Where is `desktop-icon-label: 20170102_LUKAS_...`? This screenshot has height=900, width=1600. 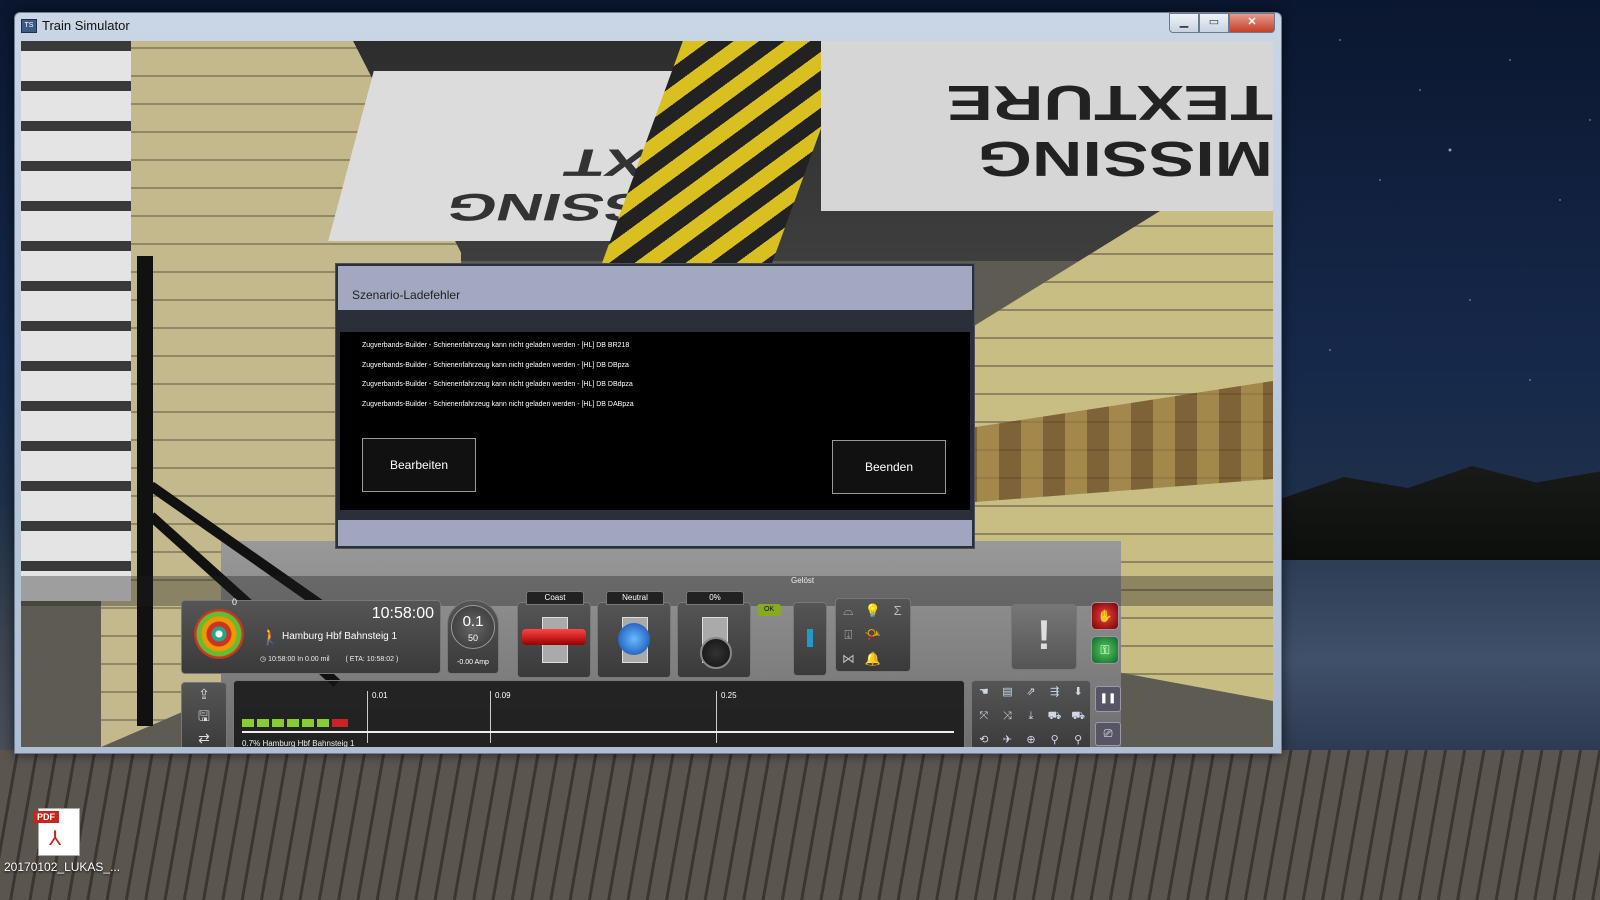
desktop-icon-label: 20170102_LUKAS_... is located at coordinates (62, 867).